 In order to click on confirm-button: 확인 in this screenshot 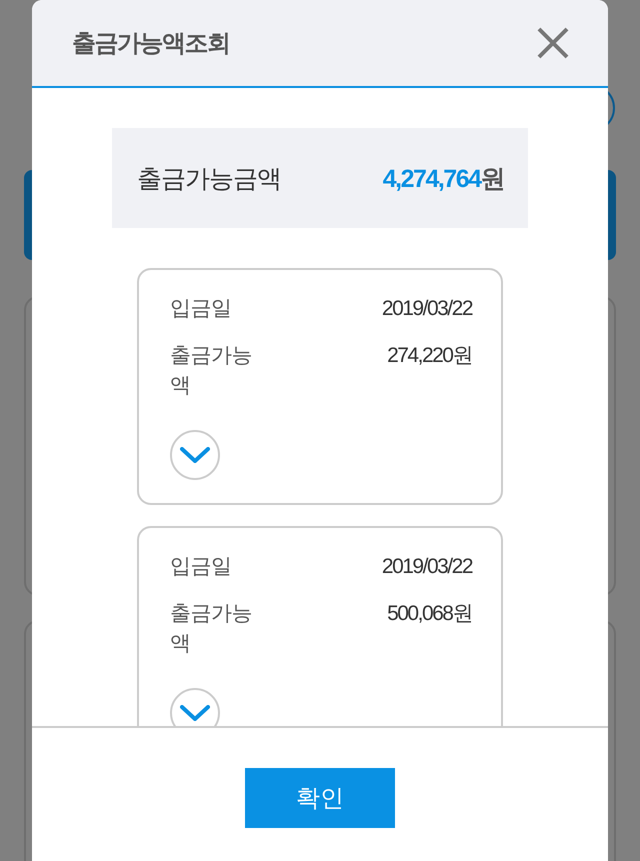, I will do `click(320, 798)`.